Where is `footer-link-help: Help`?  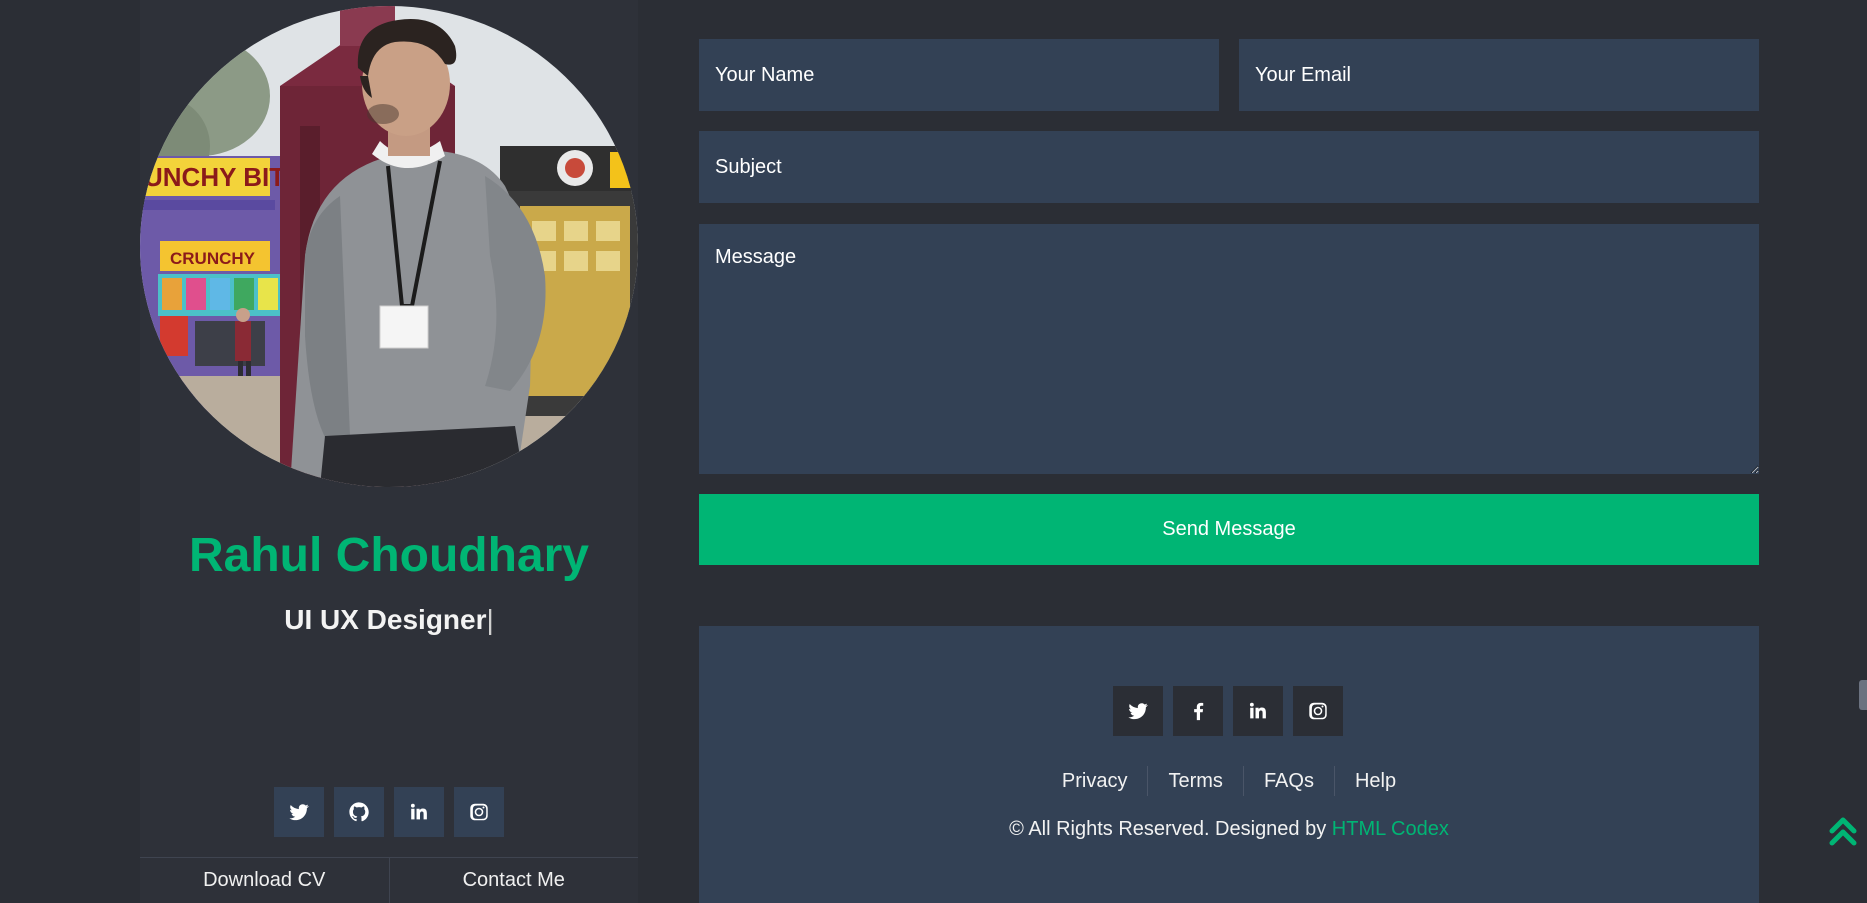 footer-link-help: Help is located at coordinates (1374, 781).